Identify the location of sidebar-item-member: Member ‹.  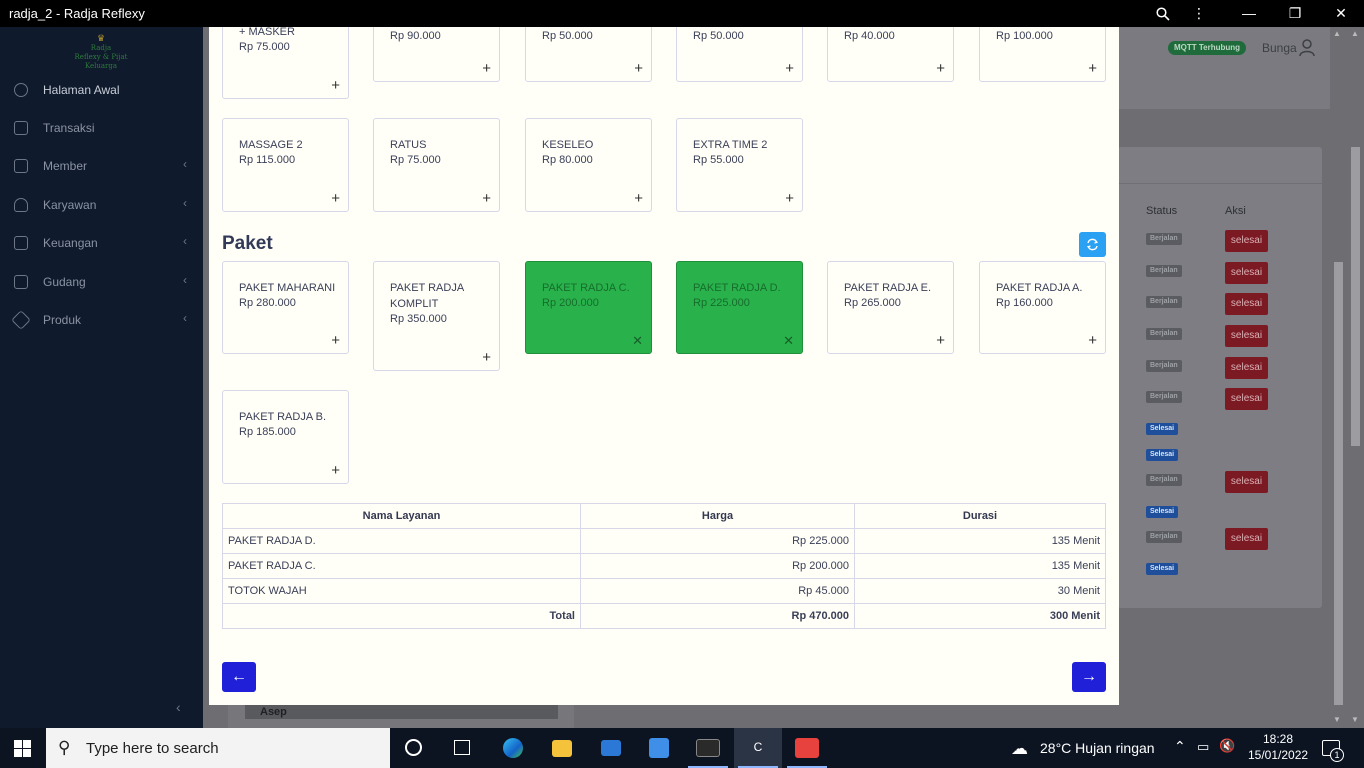
(101, 166).